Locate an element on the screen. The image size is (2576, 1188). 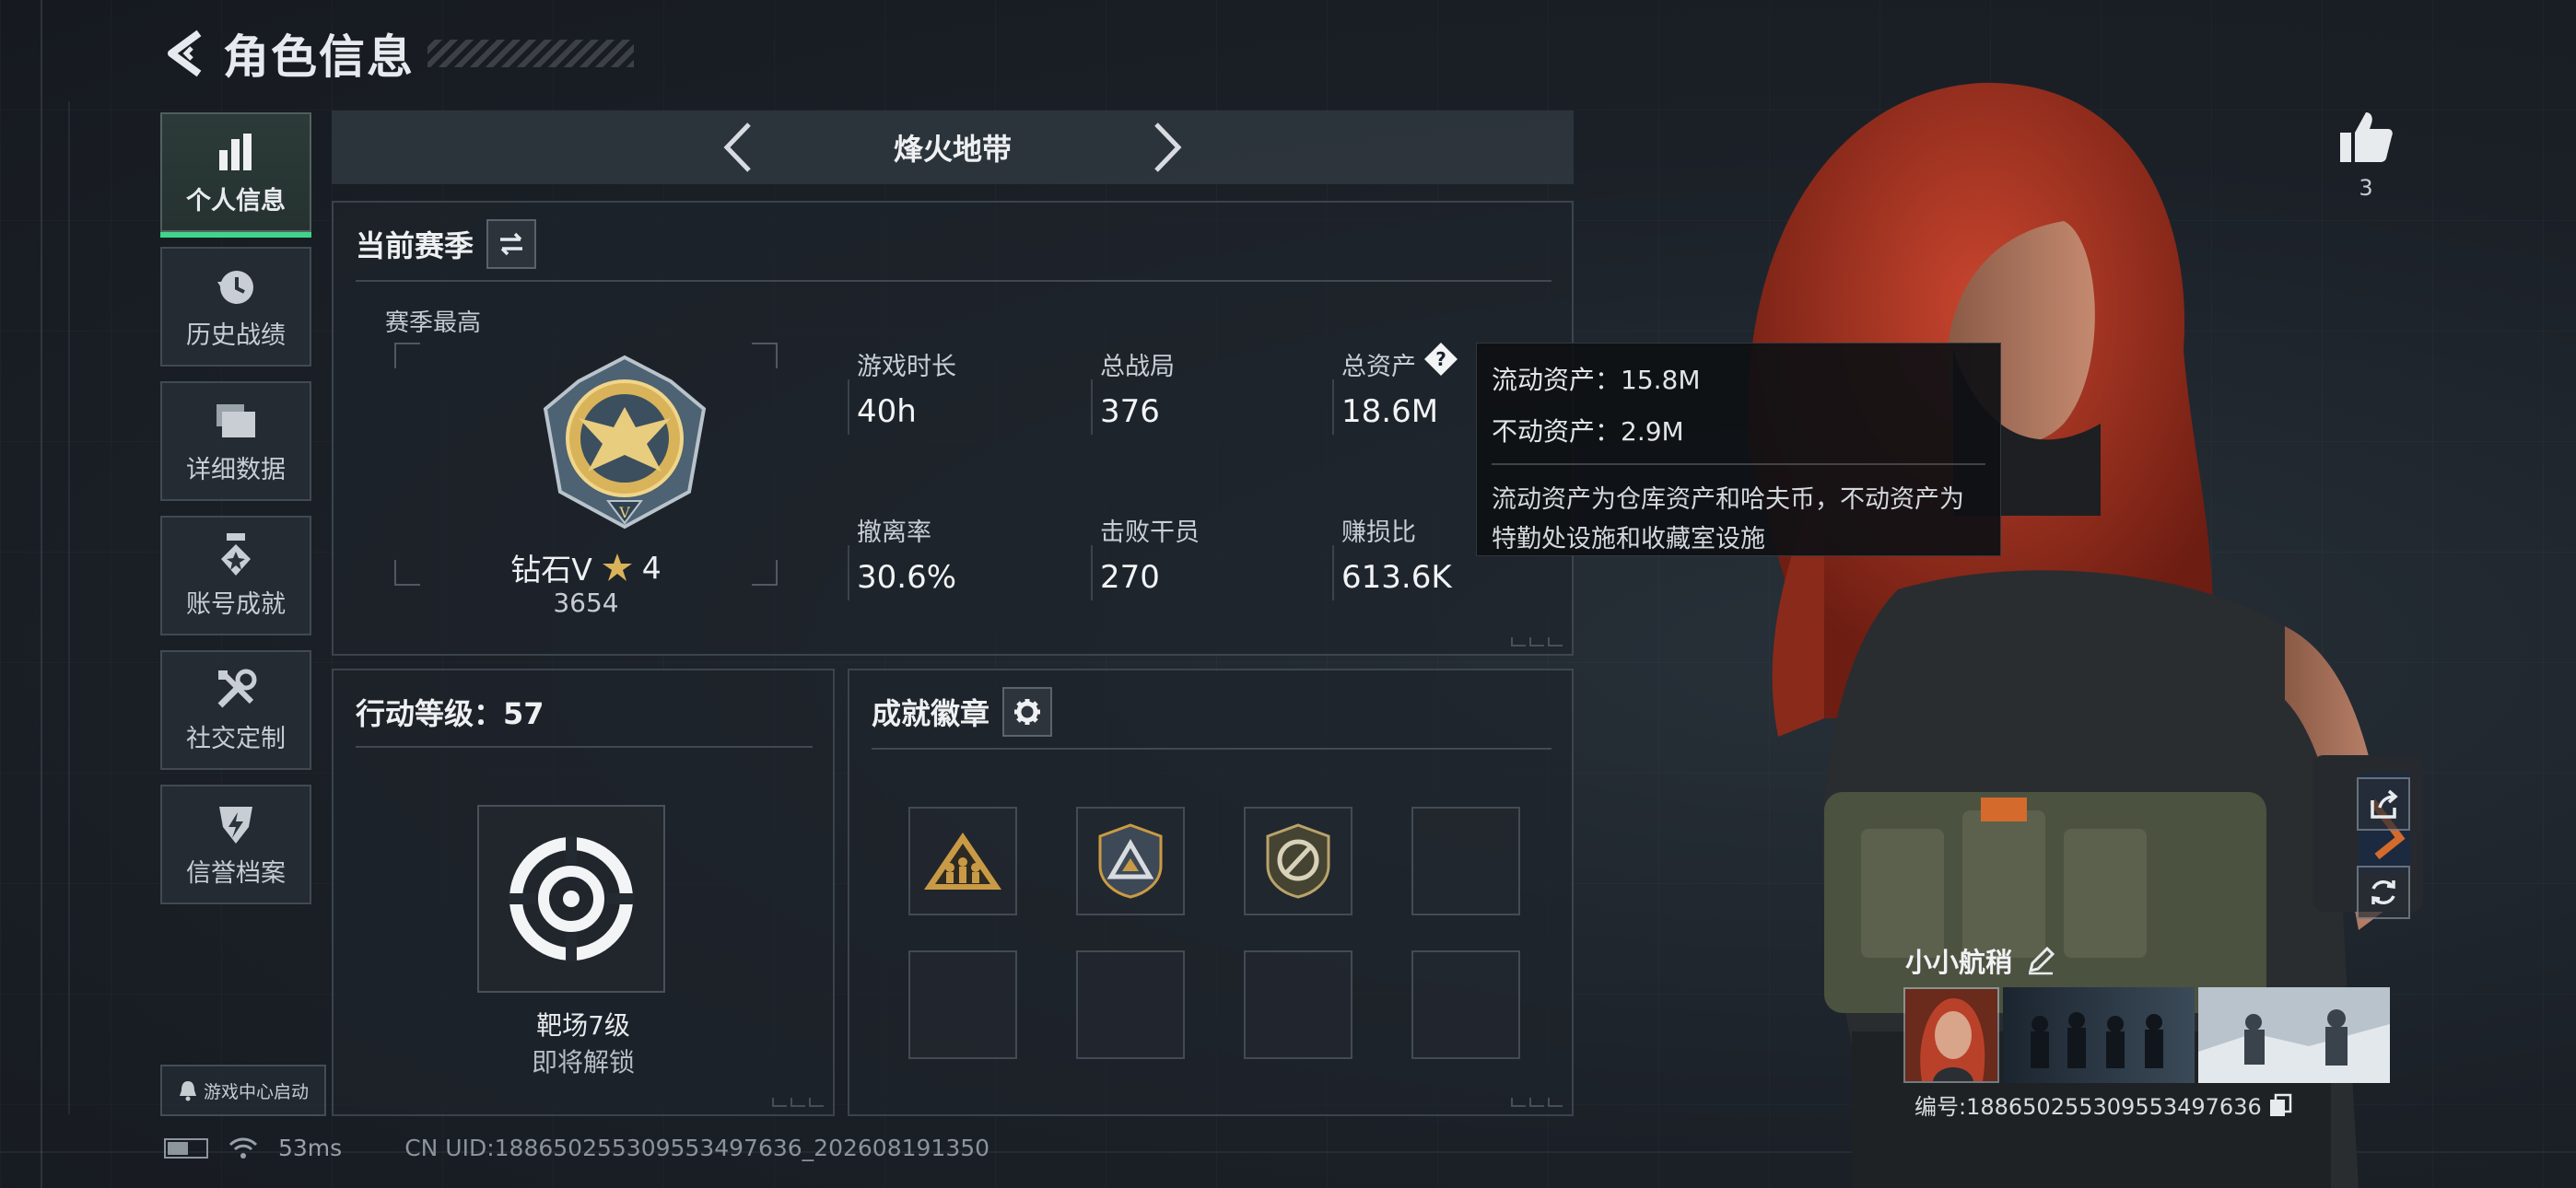
no-entry-shield-badge-icon is located at coordinates (1298, 861).